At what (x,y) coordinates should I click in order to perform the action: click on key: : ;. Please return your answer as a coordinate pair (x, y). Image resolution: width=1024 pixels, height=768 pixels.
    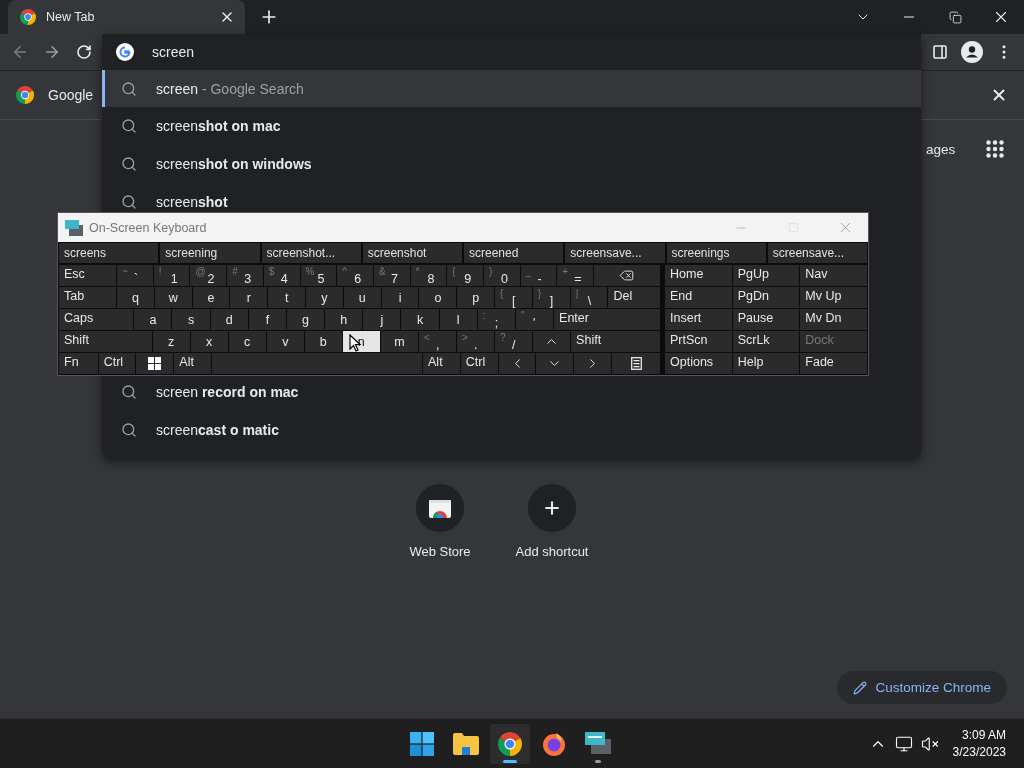
    Looking at the image, I should click on (496, 319).